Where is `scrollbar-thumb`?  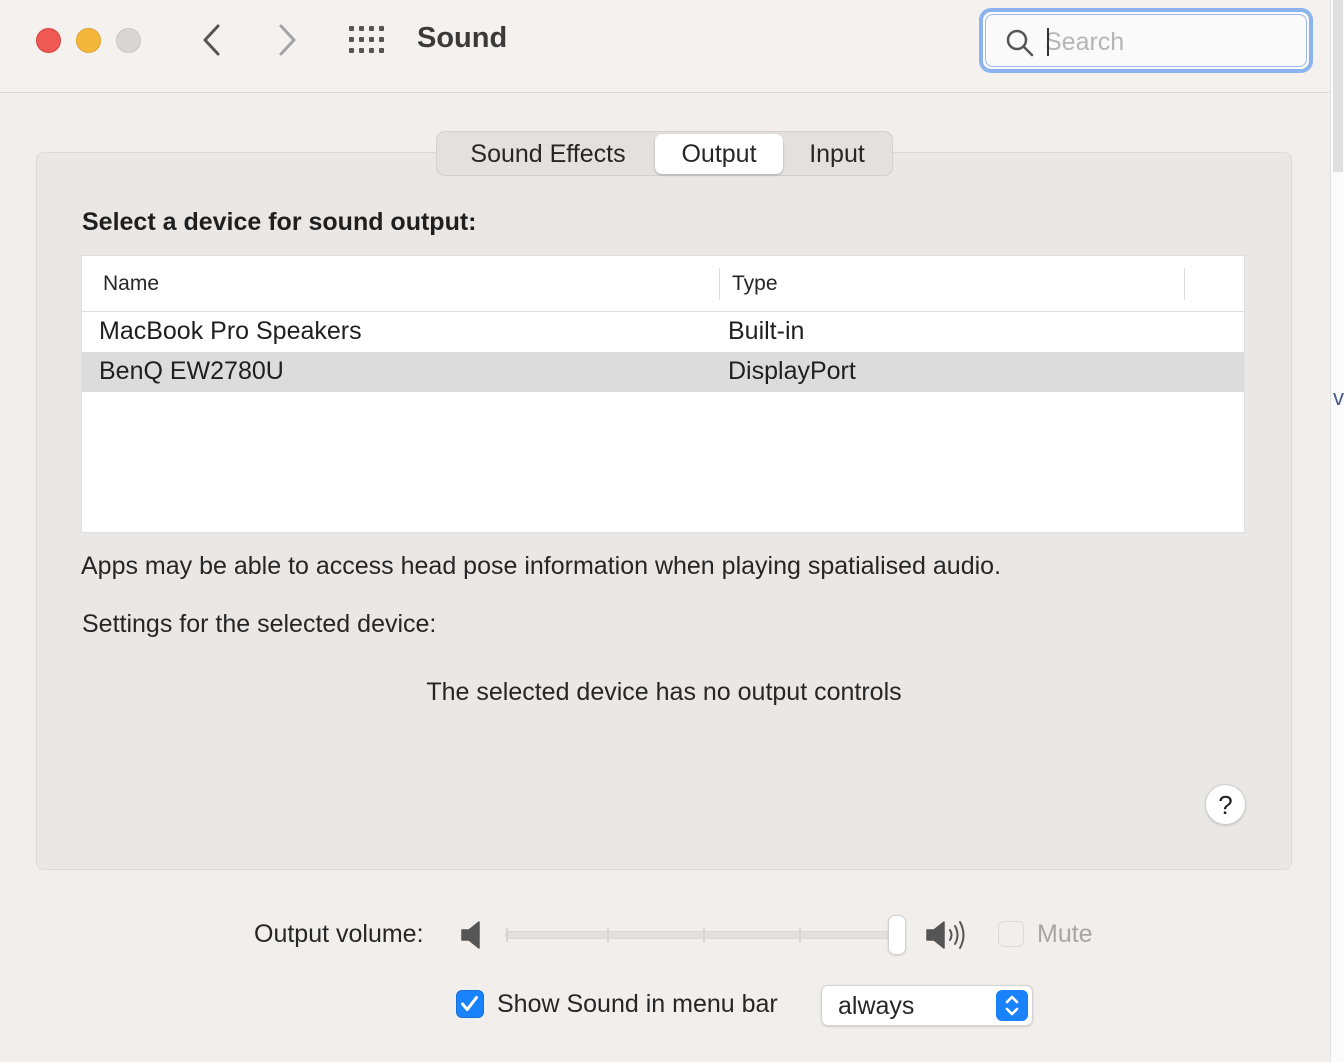
scrollbar-thumb is located at coordinates (1338, 86).